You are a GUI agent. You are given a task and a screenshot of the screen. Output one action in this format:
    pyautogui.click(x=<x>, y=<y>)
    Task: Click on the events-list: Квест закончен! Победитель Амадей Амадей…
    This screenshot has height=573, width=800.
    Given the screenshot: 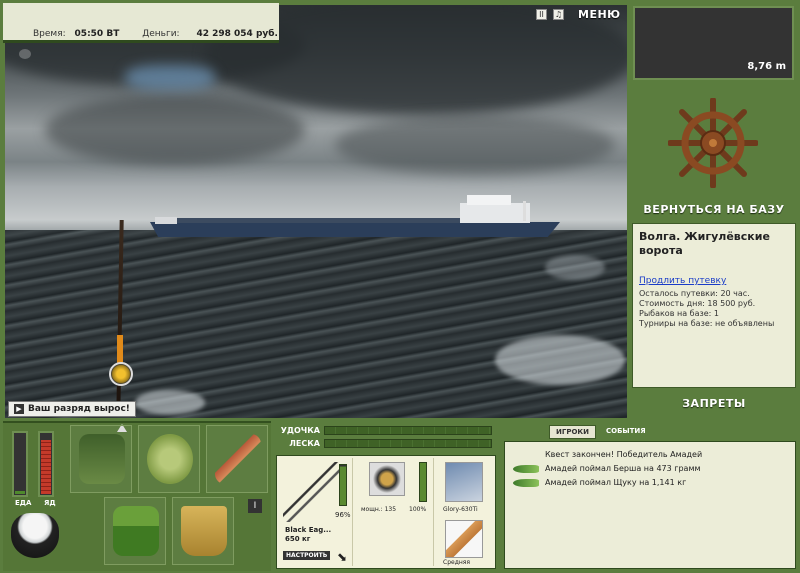 What is the action you would take?
    pyautogui.click(x=650, y=505)
    